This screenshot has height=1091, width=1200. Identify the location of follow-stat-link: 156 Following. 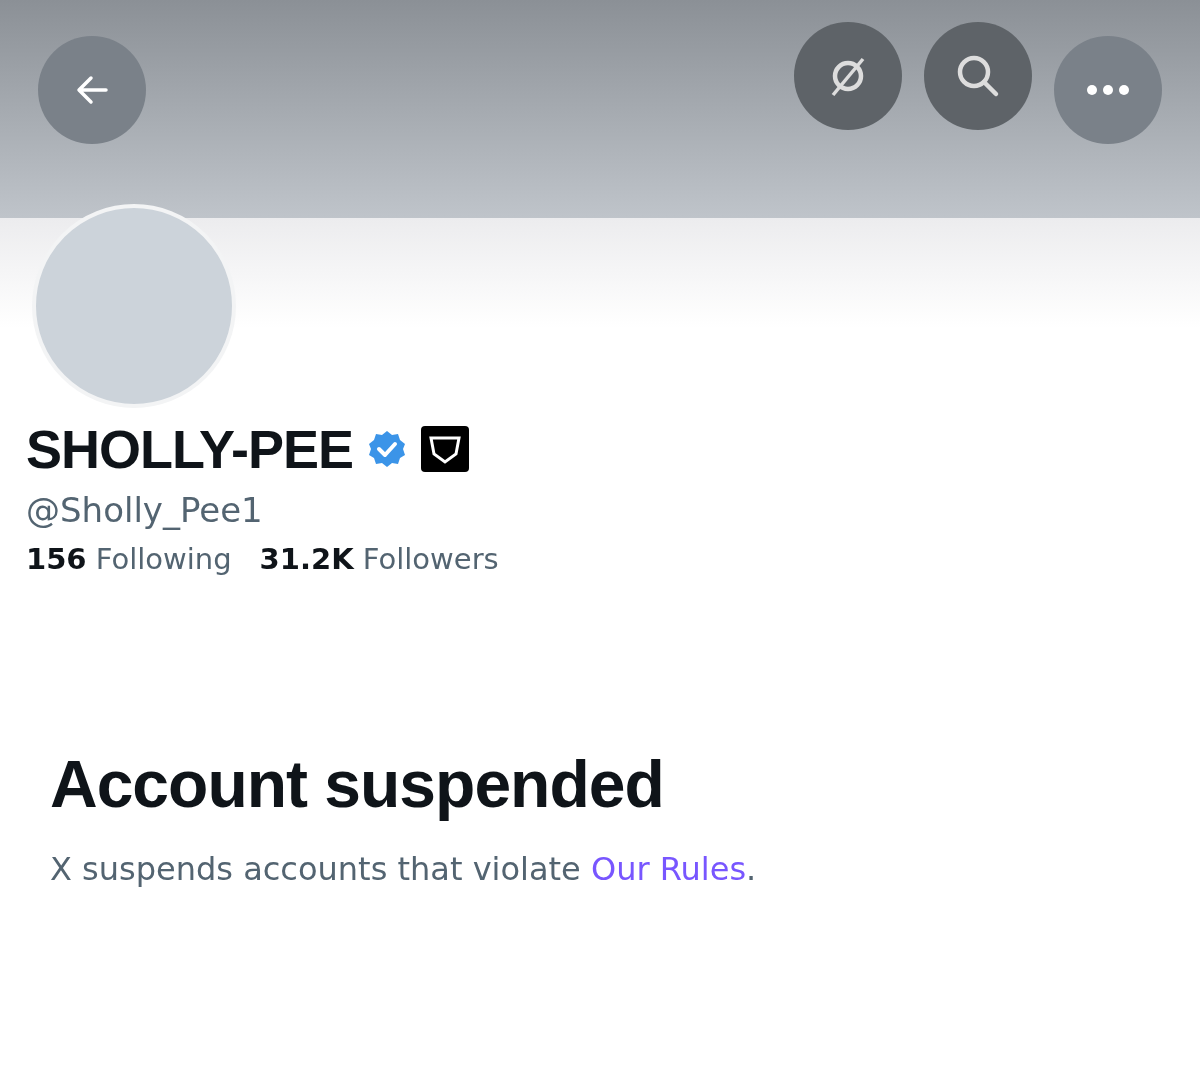
(129, 559).